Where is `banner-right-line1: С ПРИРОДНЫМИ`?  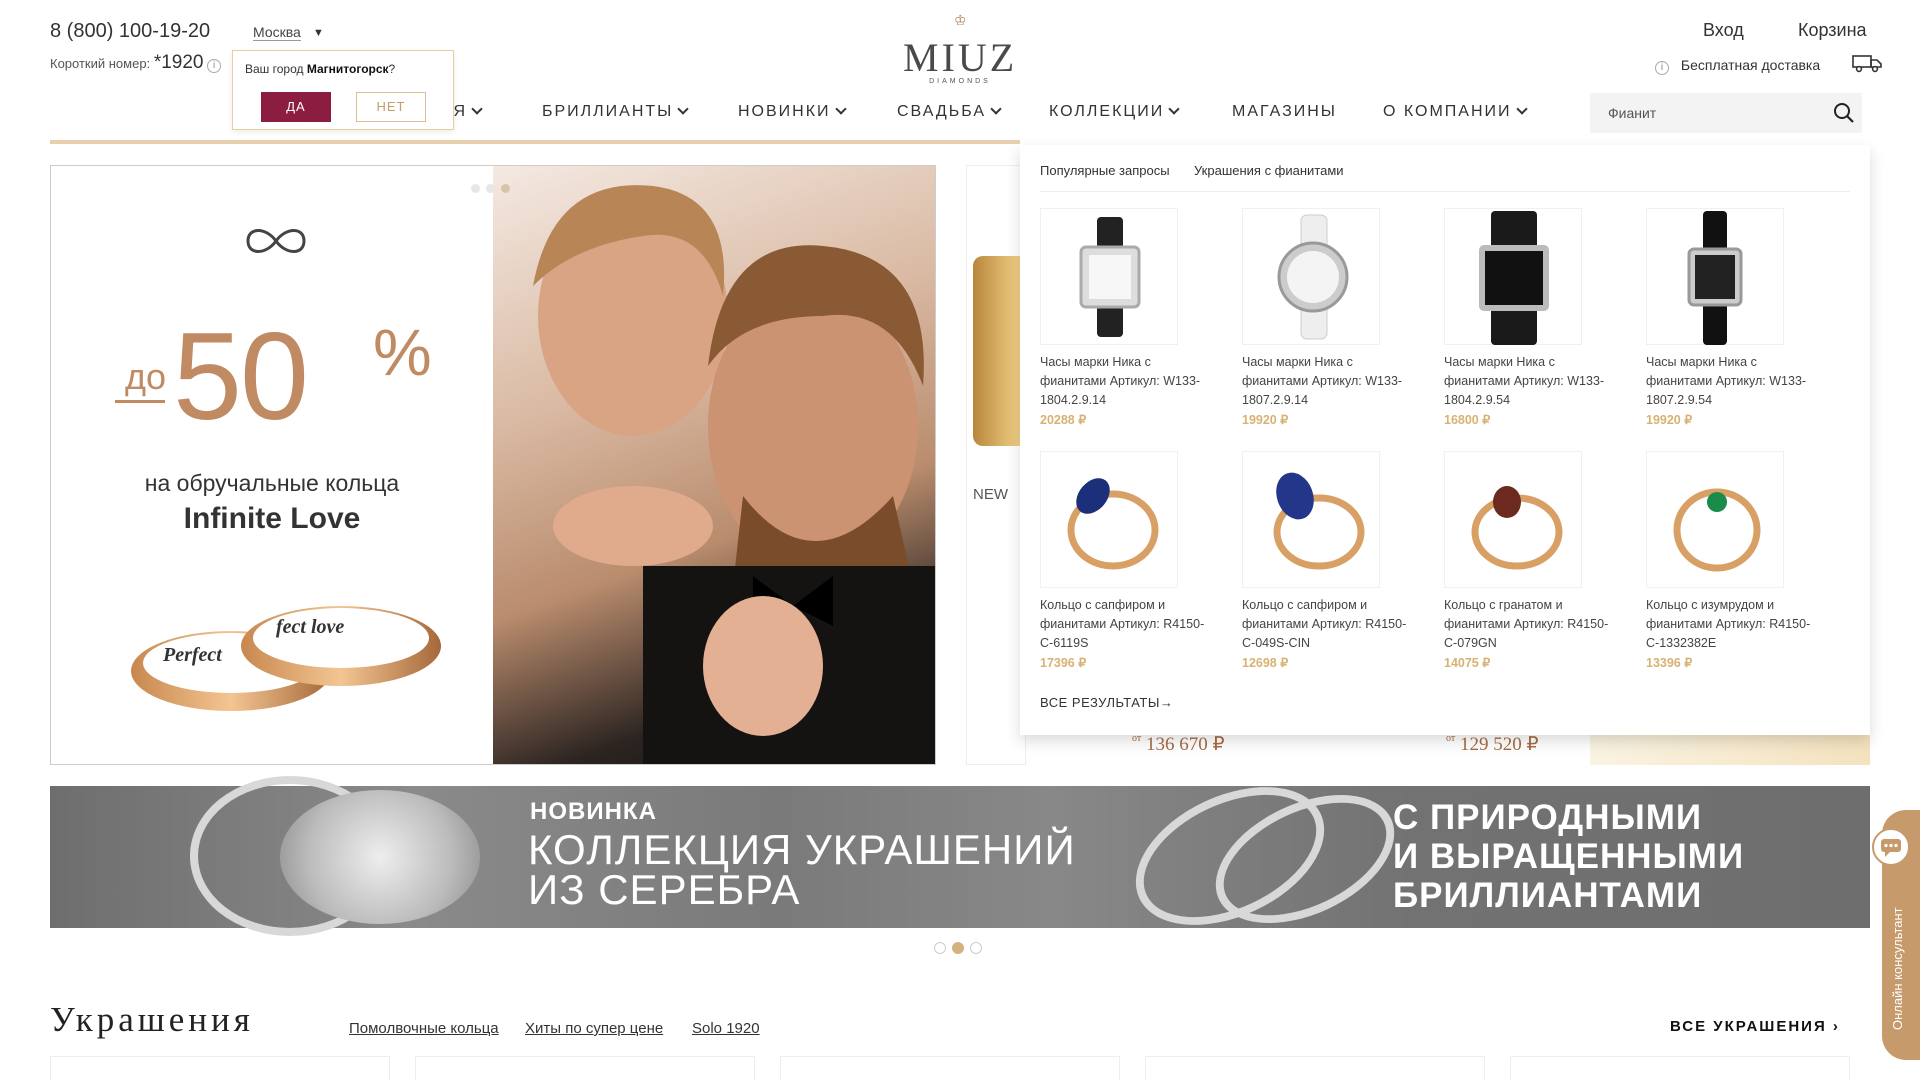
banner-right-line1: С ПРИРОДНЫМИ is located at coordinates (1548, 817).